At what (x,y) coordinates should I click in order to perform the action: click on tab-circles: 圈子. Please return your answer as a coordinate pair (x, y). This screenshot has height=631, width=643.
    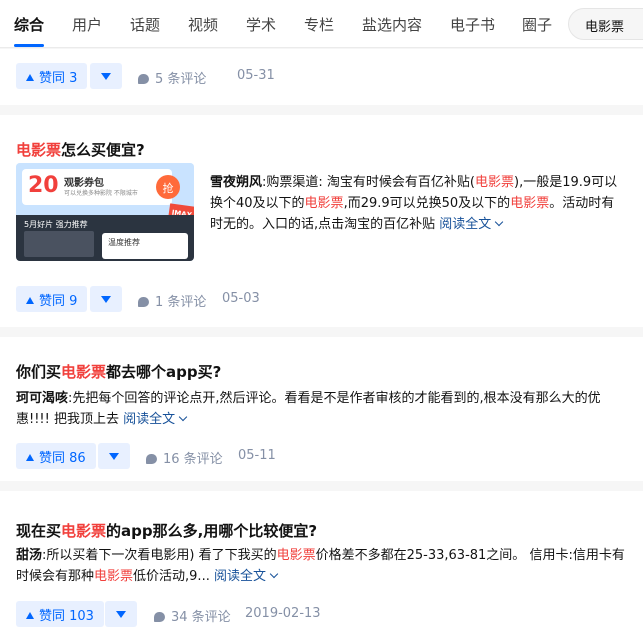
    Looking at the image, I should click on (537, 24).